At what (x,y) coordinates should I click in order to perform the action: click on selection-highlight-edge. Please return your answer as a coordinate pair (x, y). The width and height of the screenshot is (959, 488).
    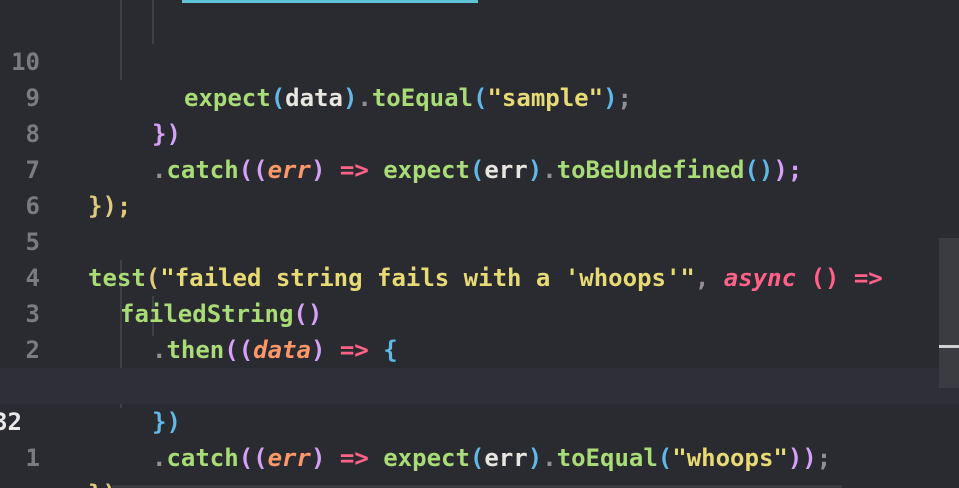
    Looking at the image, I should click on (330, 1).